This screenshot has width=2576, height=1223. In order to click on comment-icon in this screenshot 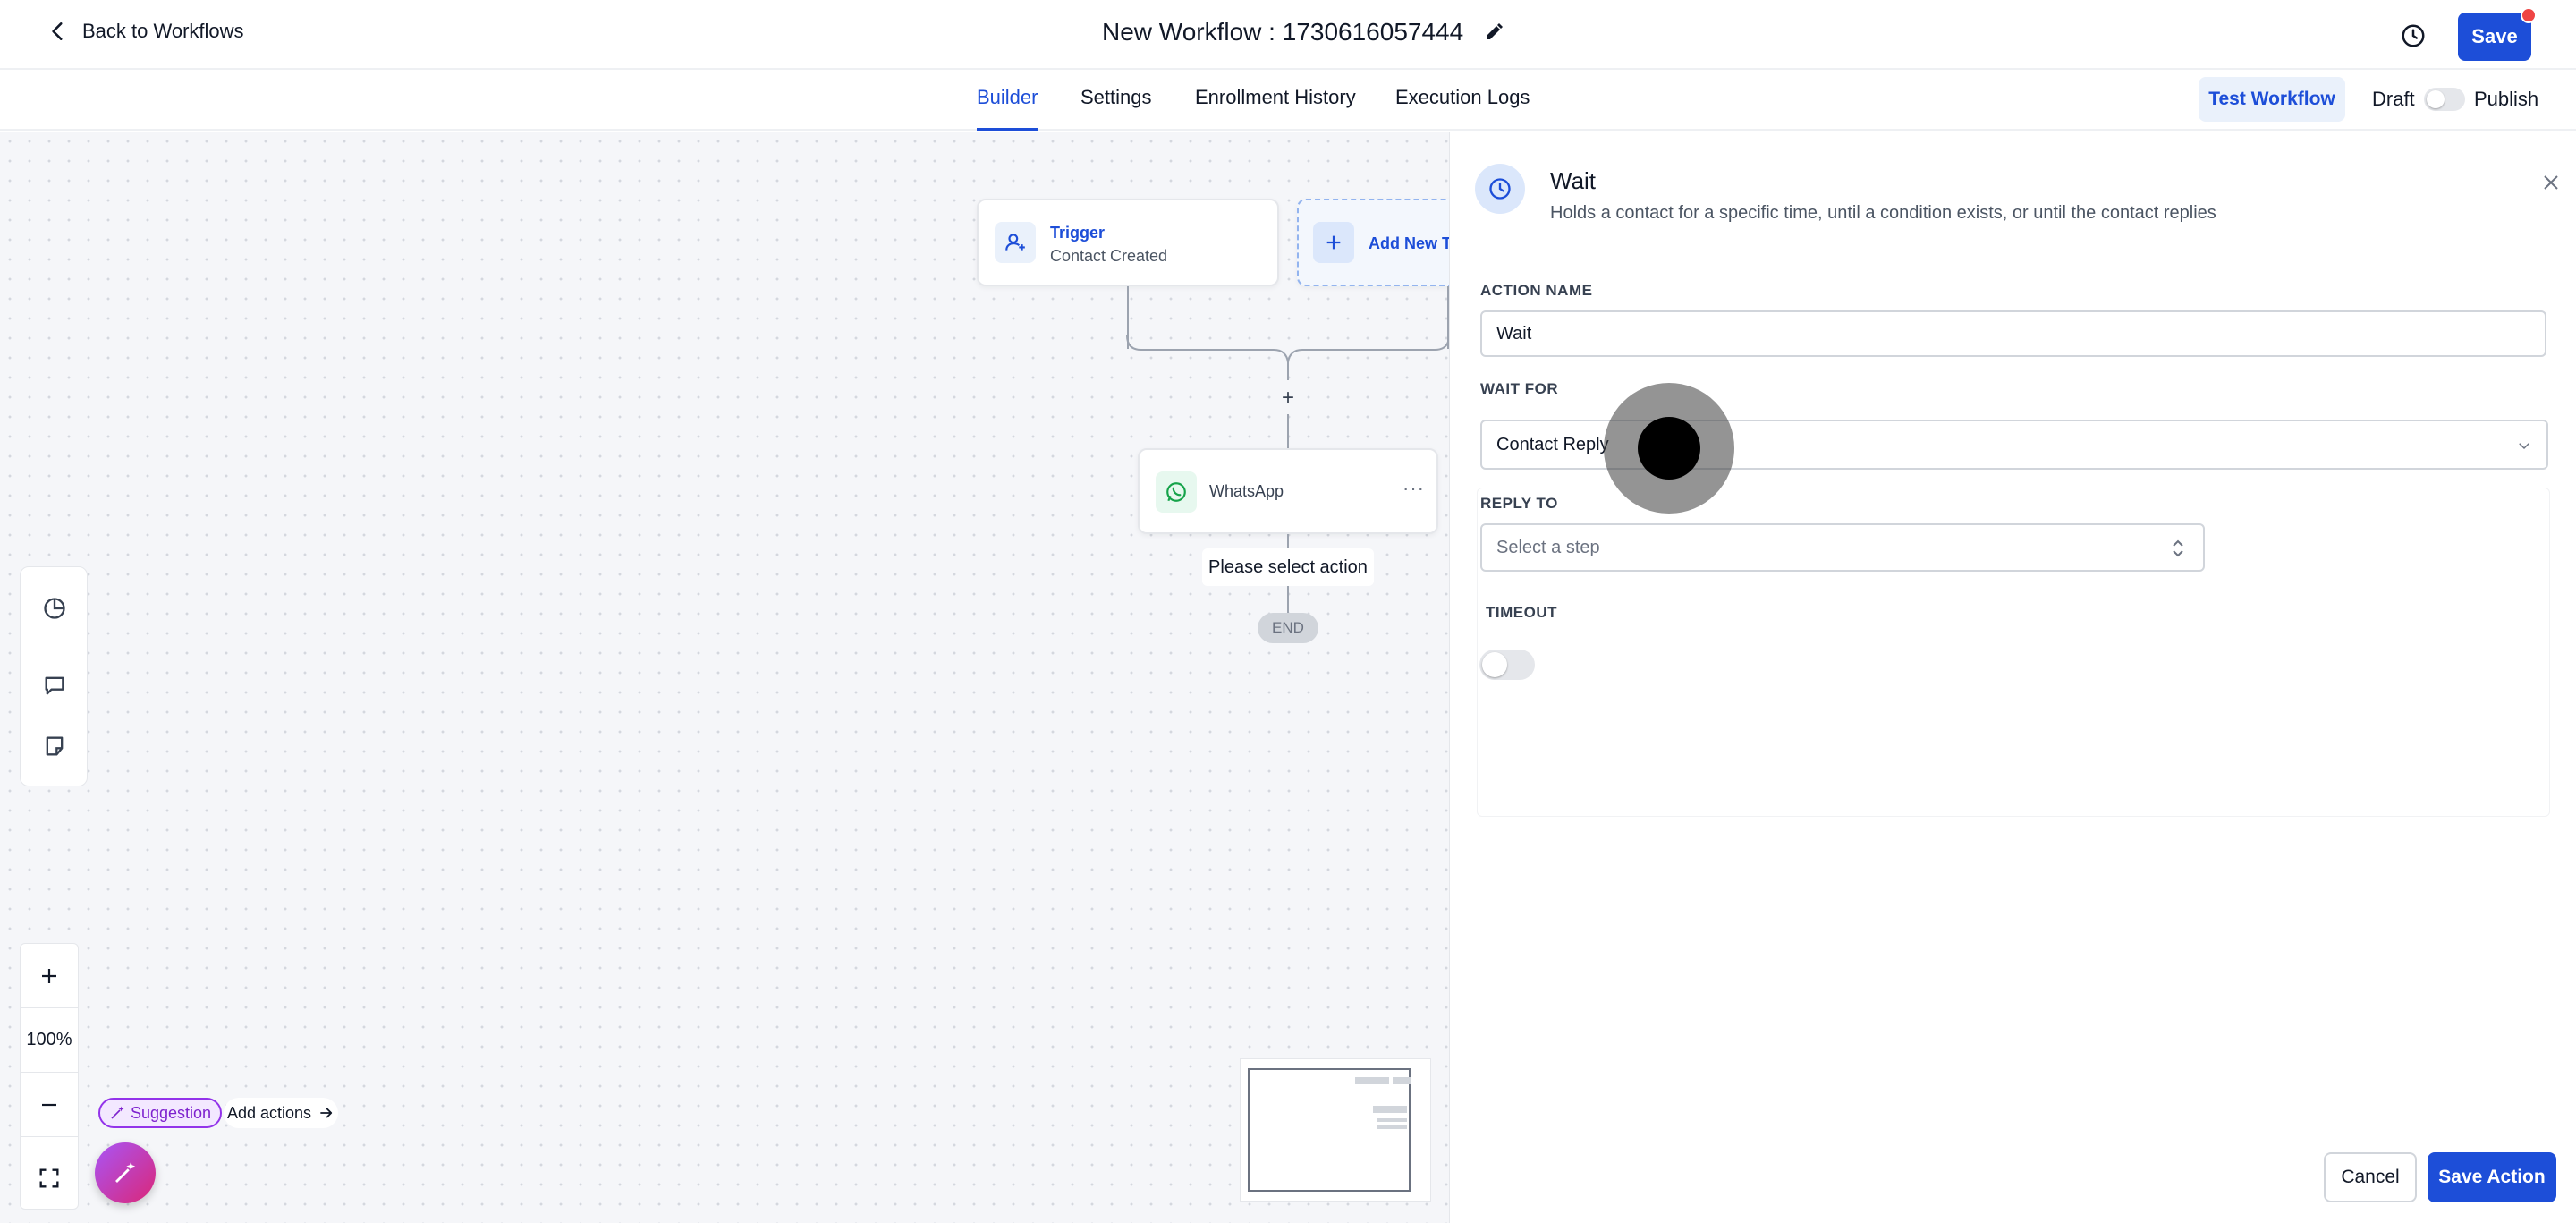, I will do `click(54, 685)`.